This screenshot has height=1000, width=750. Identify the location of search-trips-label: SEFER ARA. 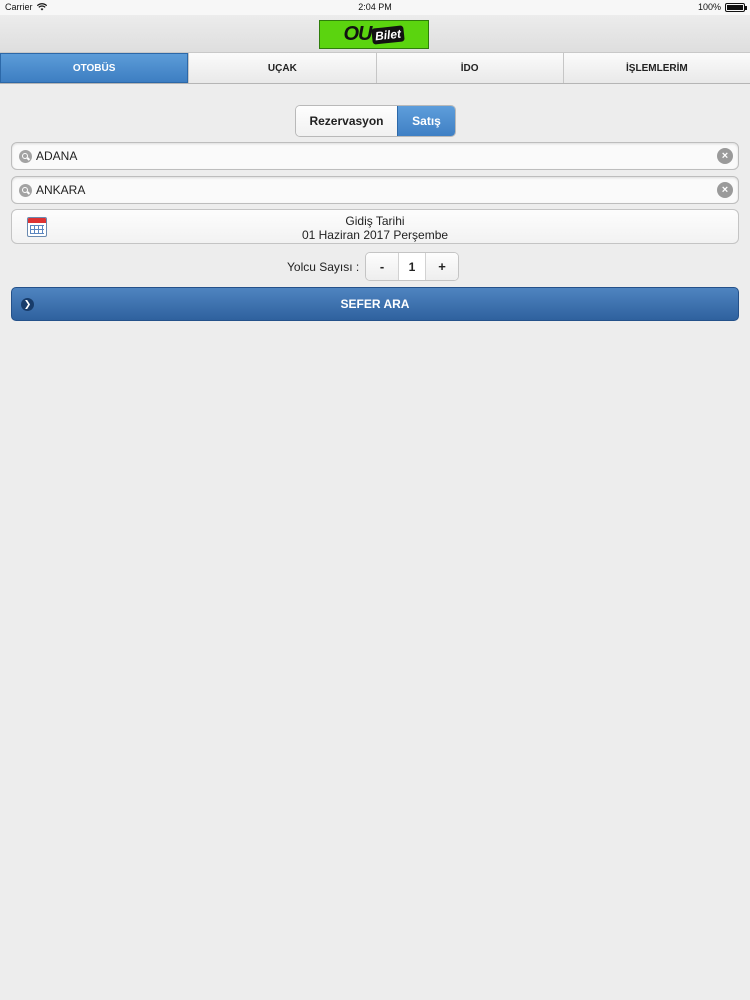
(375, 304).